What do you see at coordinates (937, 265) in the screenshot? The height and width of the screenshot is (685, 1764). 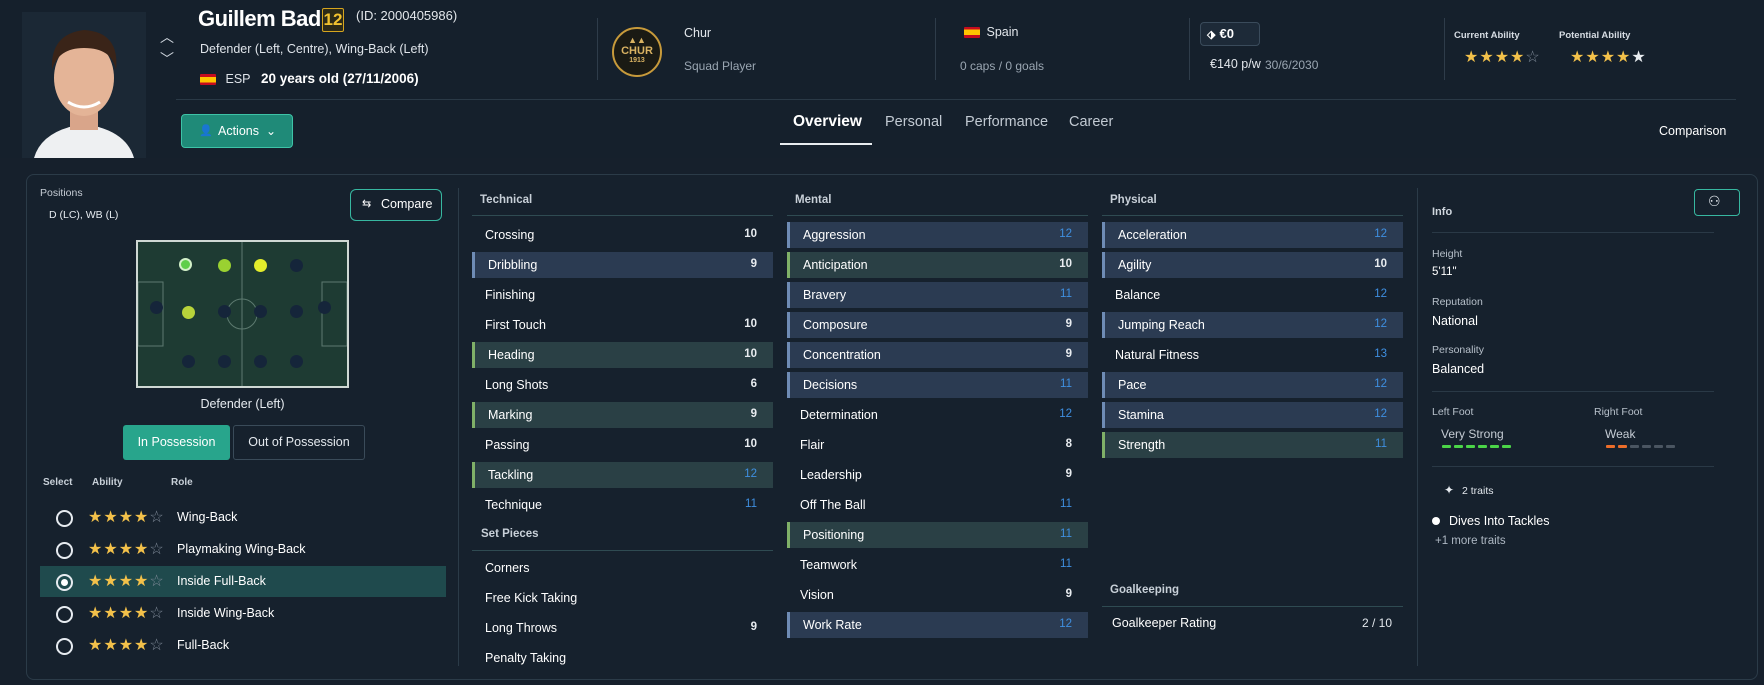 I see `attribute-row: Anticipation 10` at bounding box center [937, 265].